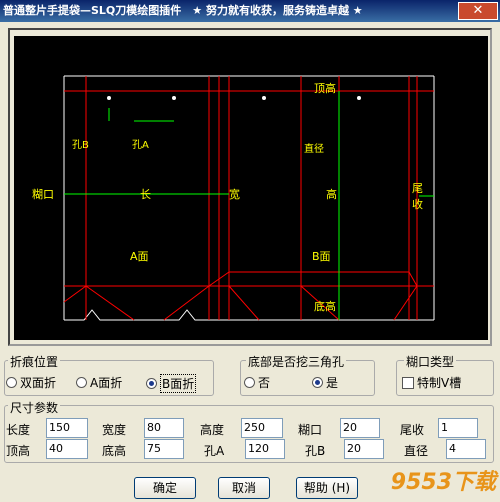  Describe the element at coordinates (314, 149) in the screenshot. I see `label-diameter: 直径` at that location.